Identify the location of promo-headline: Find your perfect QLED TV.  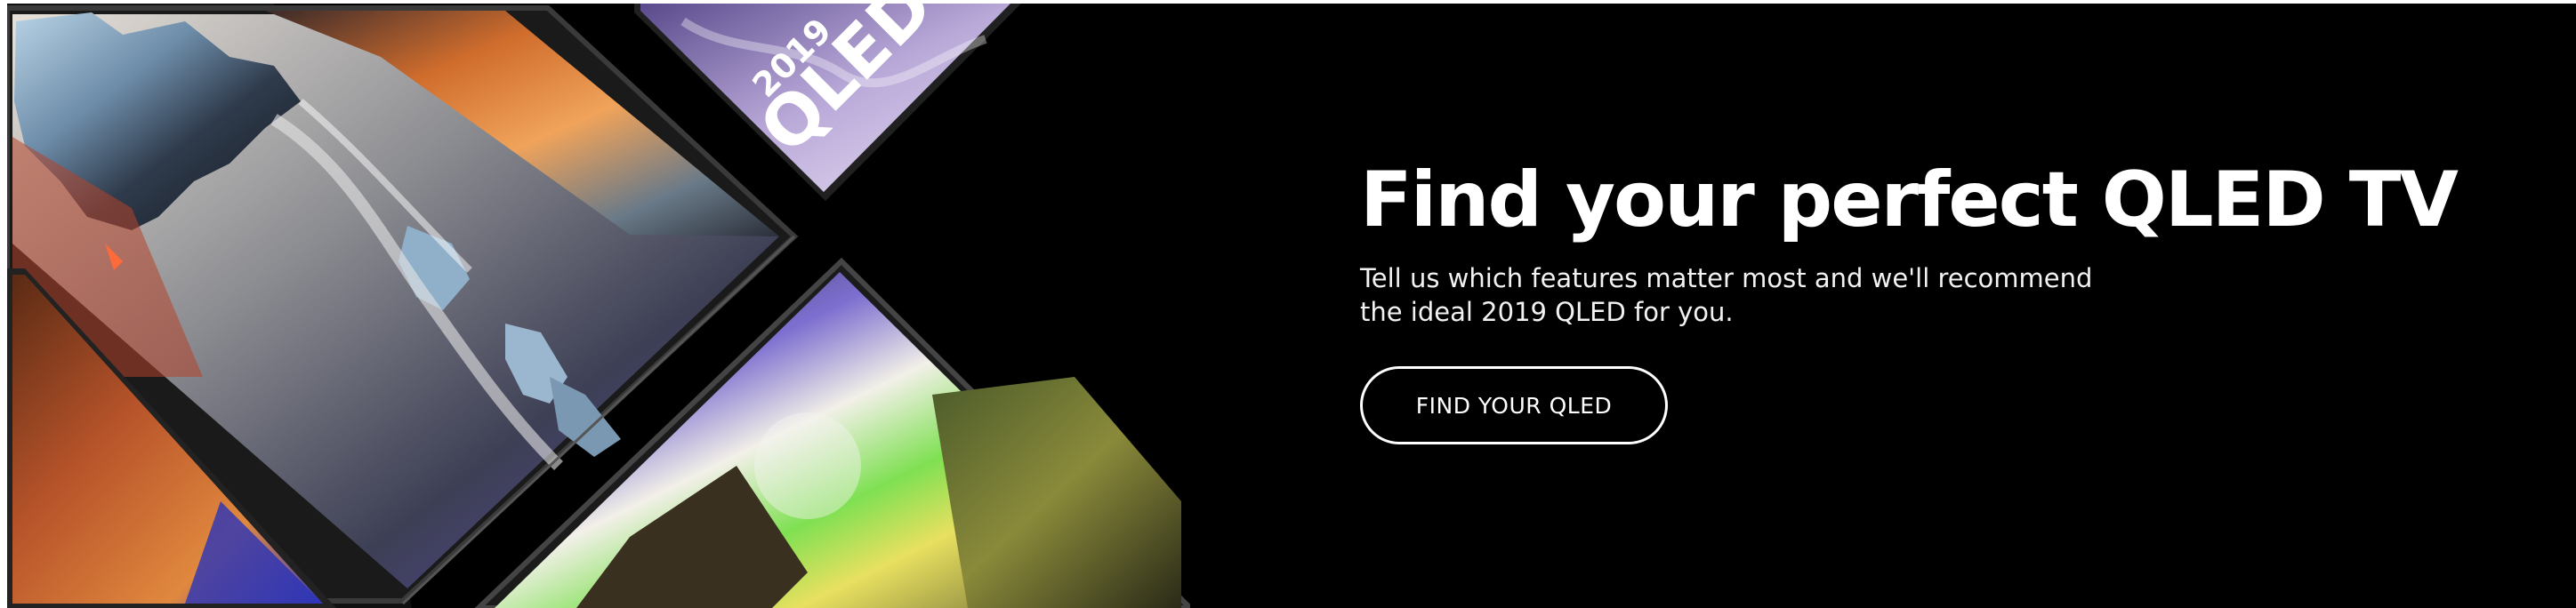
(1909, 200).